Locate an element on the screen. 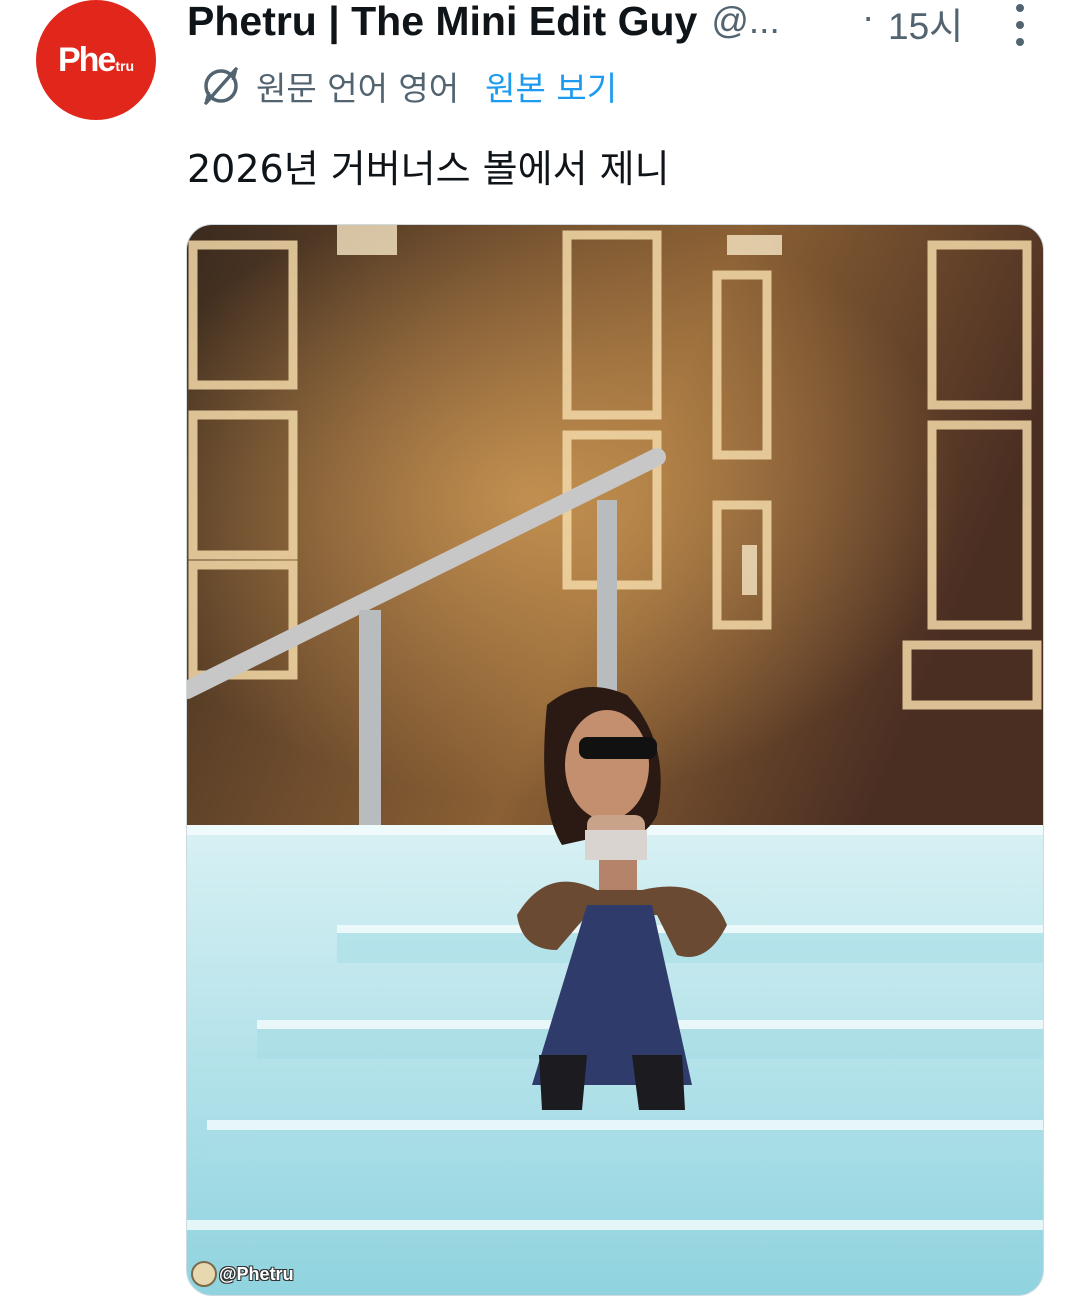  timestamp: 15시 is located at coordinates (925, 25).